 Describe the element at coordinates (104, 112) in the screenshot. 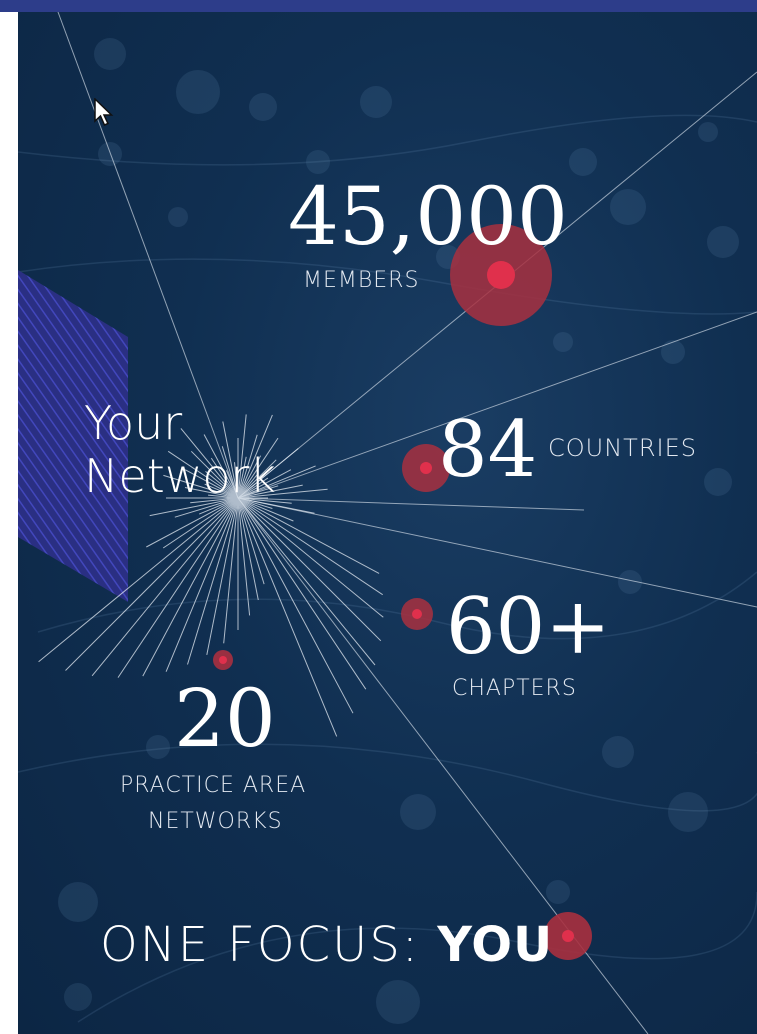

I see `mouse-cursor-icon` at that location.